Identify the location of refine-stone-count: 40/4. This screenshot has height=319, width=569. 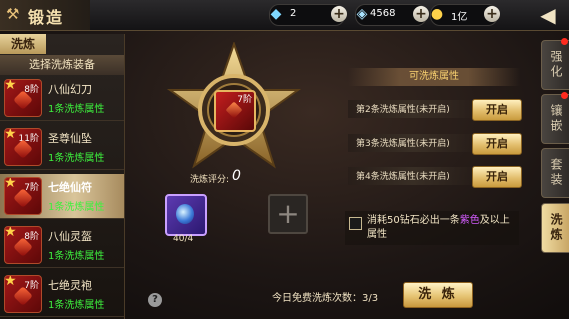
(183, 239).